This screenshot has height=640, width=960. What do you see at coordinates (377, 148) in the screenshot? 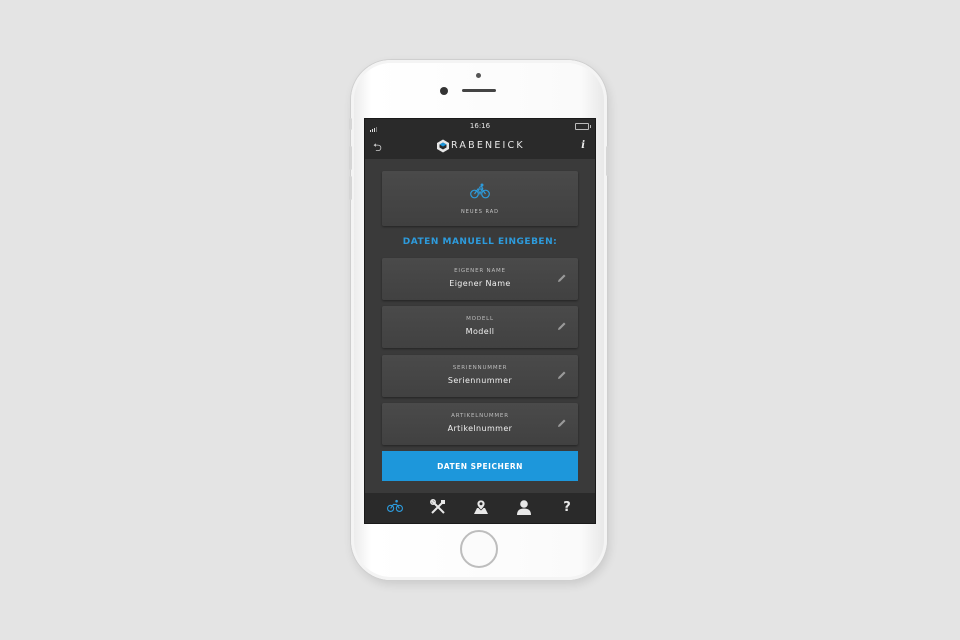
I see `back-arrow-icon: ⮌` at bounding box center [377, 148].